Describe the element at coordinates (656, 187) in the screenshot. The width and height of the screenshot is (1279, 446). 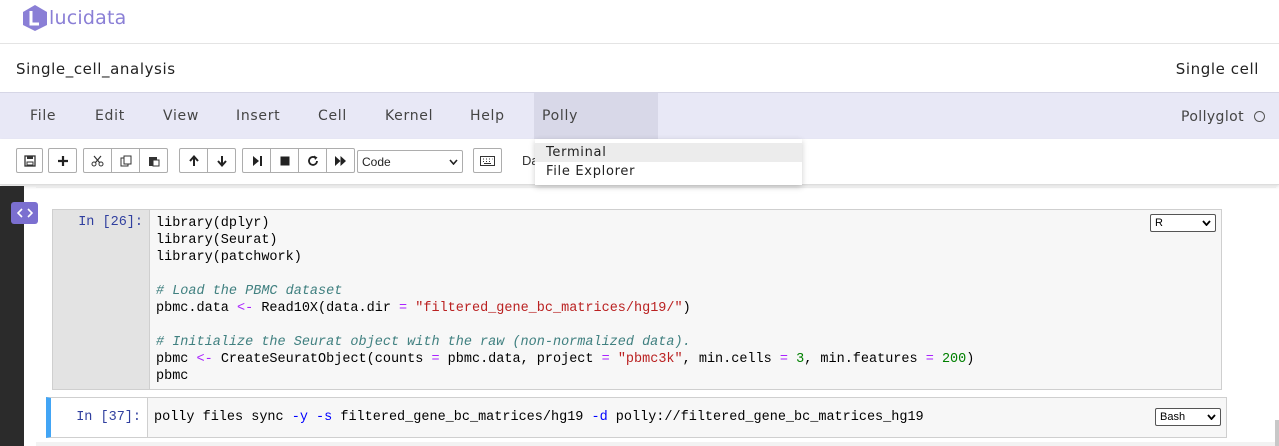
I see `previous-cell-edge` at that location.